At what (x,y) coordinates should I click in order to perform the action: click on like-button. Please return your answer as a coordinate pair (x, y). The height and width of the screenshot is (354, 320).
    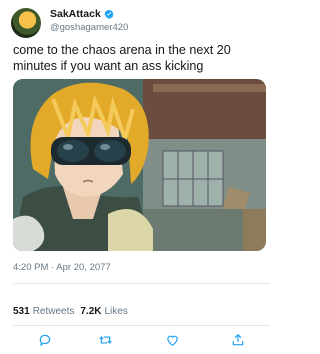
    Looking at the image, I should click on (172, 340).